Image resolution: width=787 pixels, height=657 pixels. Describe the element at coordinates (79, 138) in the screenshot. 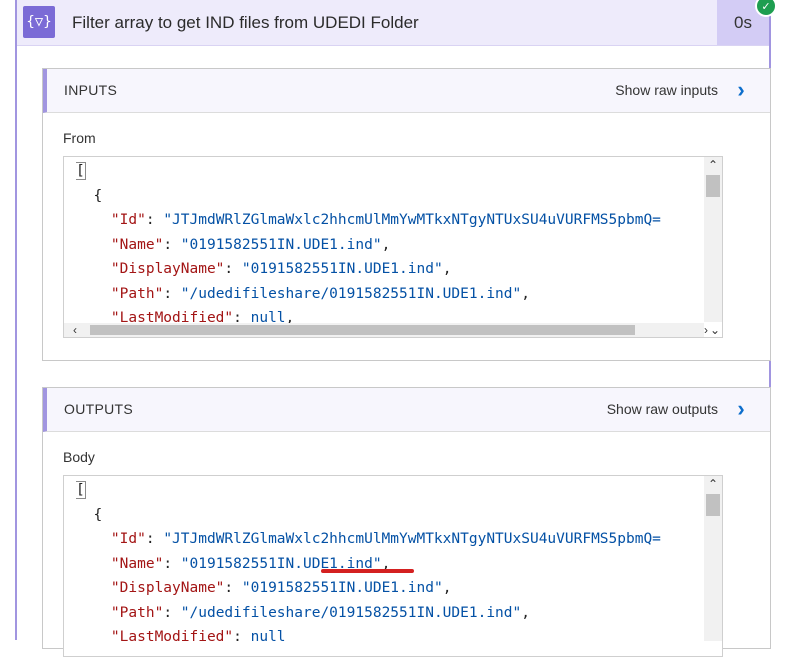

I see `from-label: From` at that location.